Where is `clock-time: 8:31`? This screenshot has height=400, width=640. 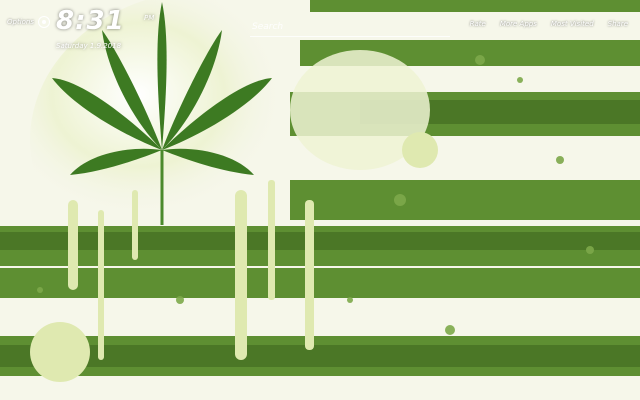 clock-time: 8:31 is located at coordinates (90, 21).